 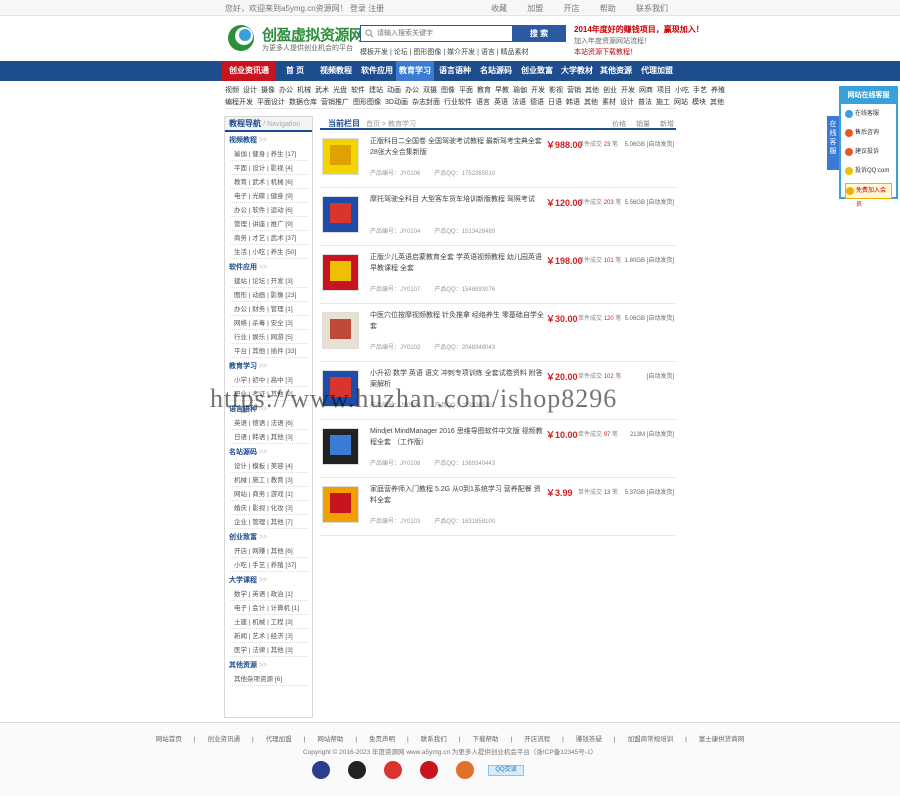 I want to click on product-title: 中医穴位按摩视频教程 针灸推拿 经络养生 零基础自学全套, so click(x=458, y=321).